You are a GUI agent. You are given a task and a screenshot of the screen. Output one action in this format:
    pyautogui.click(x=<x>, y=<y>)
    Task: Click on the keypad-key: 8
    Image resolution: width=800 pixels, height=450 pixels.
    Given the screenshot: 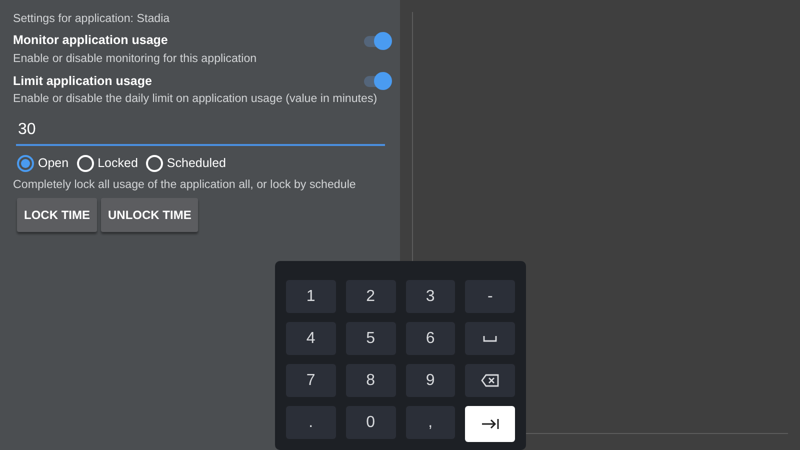 What is the action you would take?
    pyautogui.click(x=371, y=380)
    